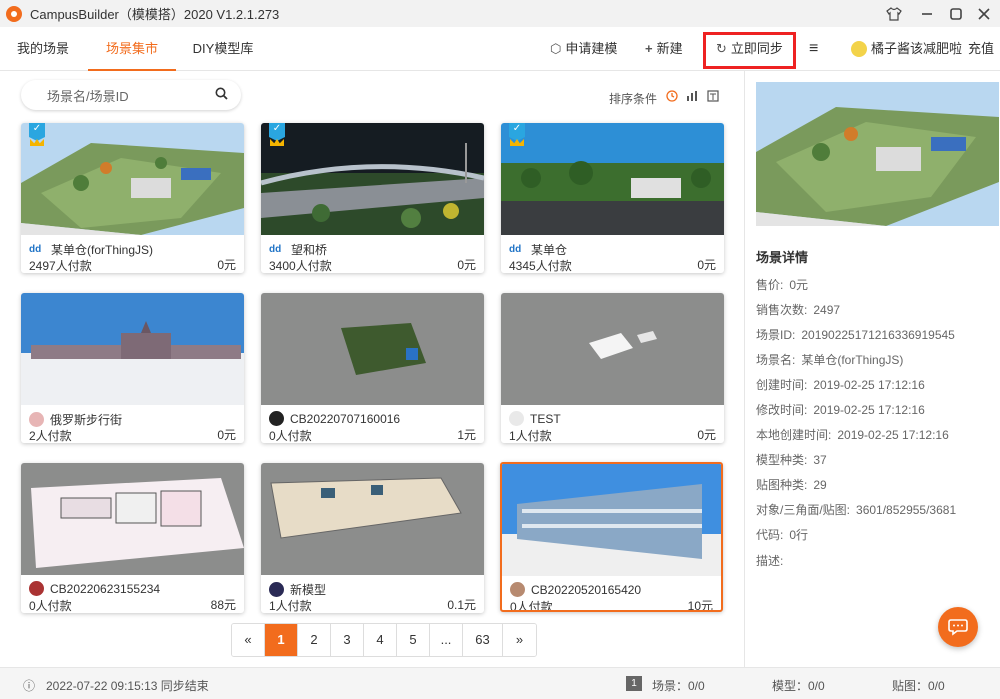  I want to click on detail-label: 修改时间:, so click(782, 410).